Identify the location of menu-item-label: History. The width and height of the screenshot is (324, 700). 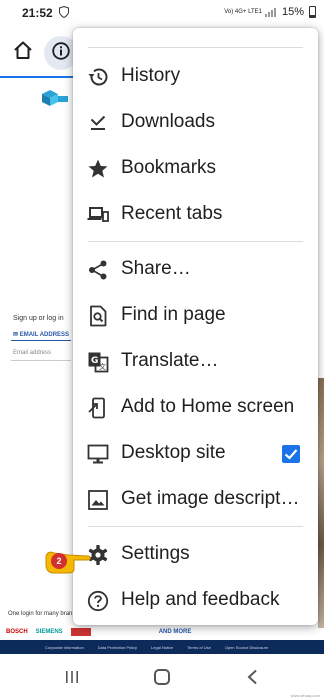
(151, 75).